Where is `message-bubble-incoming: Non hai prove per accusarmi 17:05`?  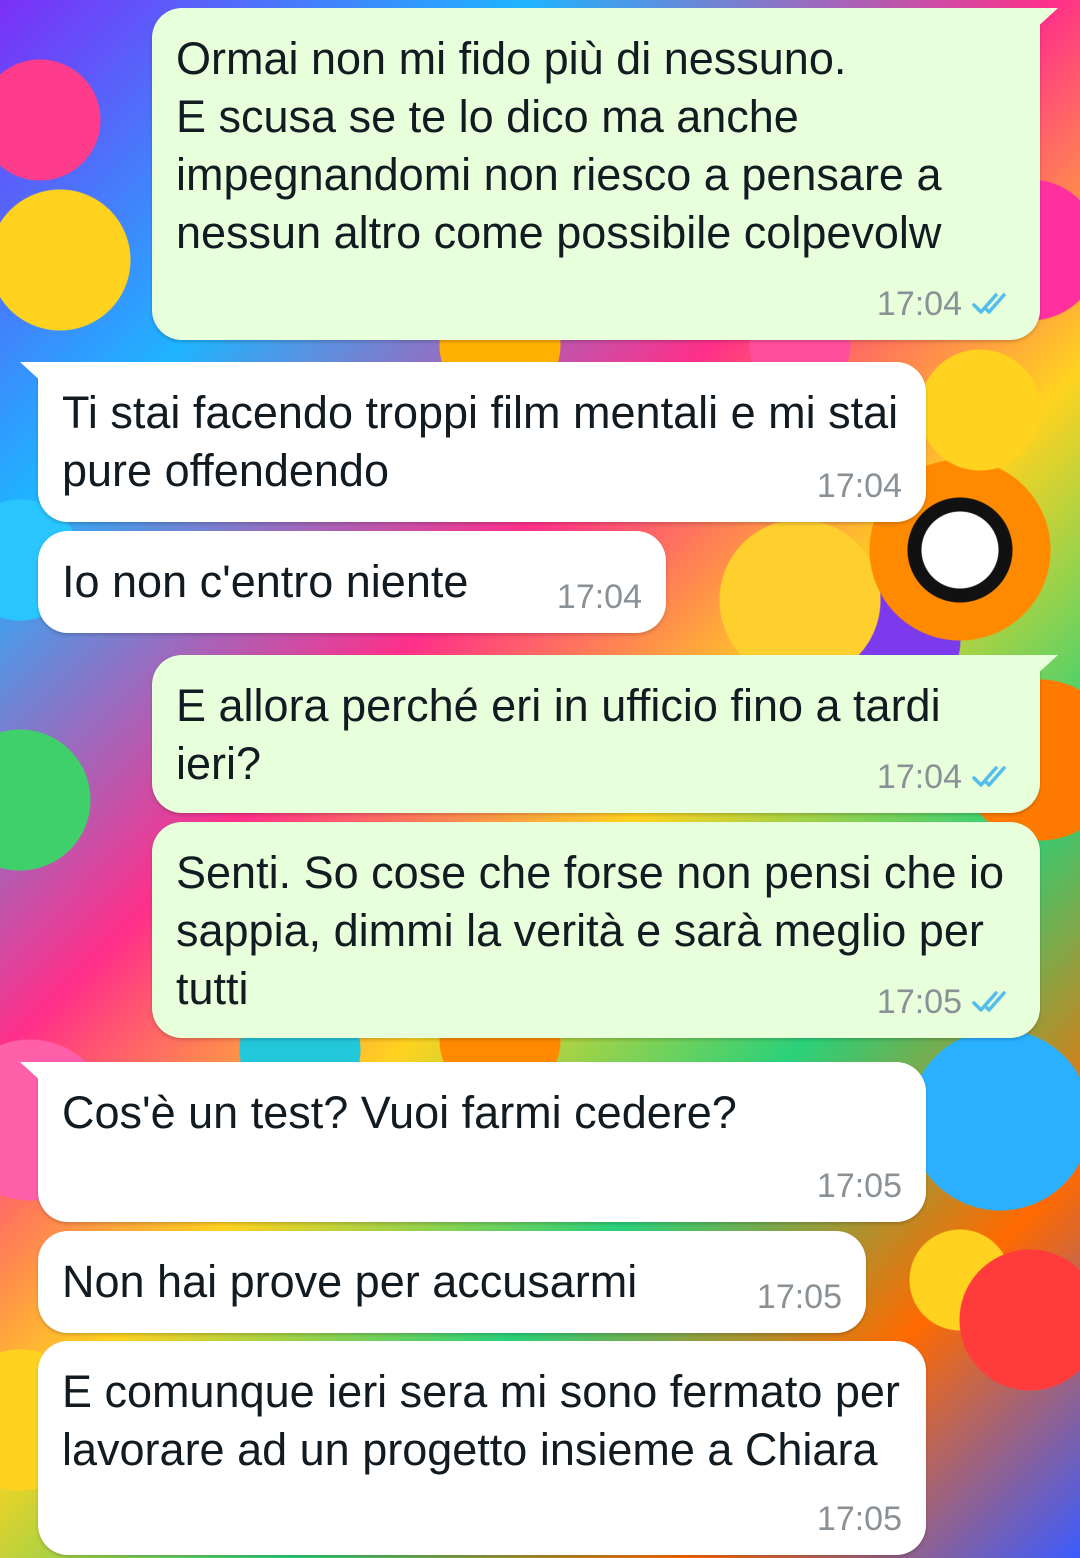 message-bubble-incoming: Non hai prove per accusarmi 17:05 is located at coordinates (452, 1282).